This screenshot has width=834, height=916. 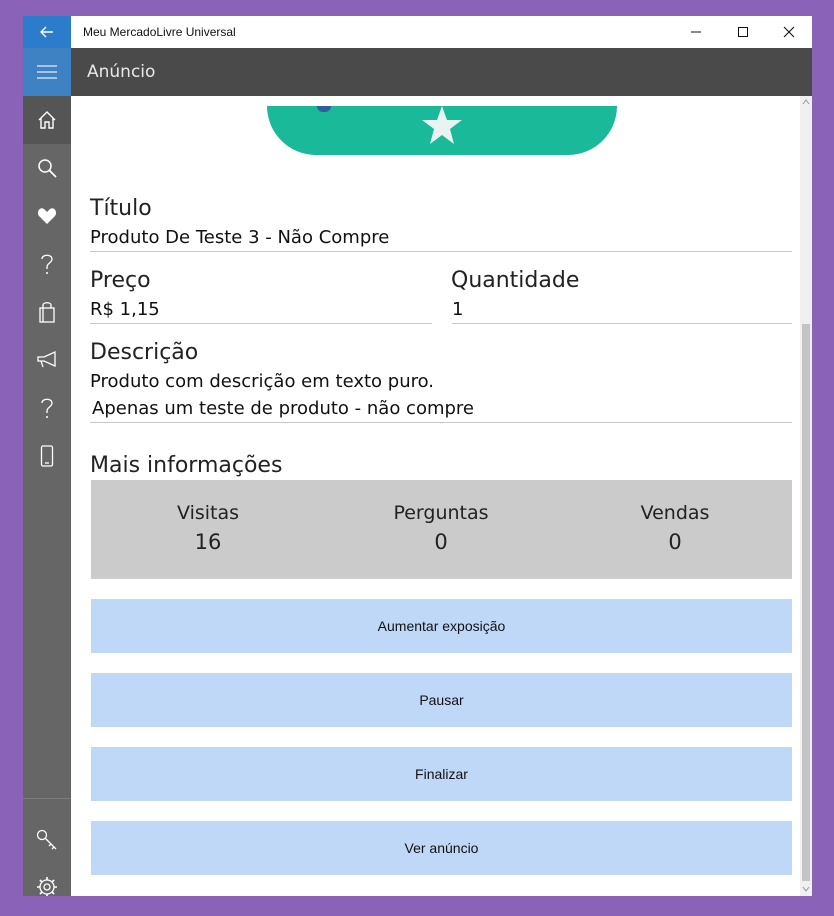 What do you see at coordinates (208, 542) in the screenshot?
I see `stat-value: 16` at bounding box center [208, 542].